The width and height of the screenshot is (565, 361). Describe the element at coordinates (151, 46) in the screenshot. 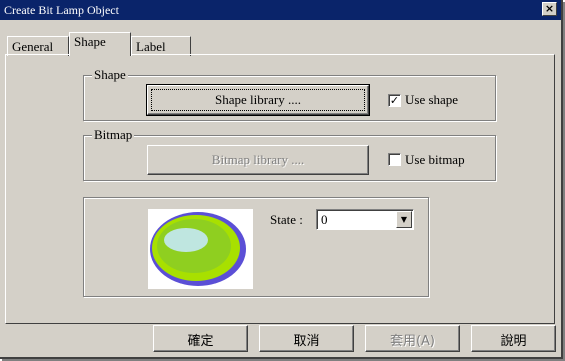

I see `tab-label-label: Label` at that location.